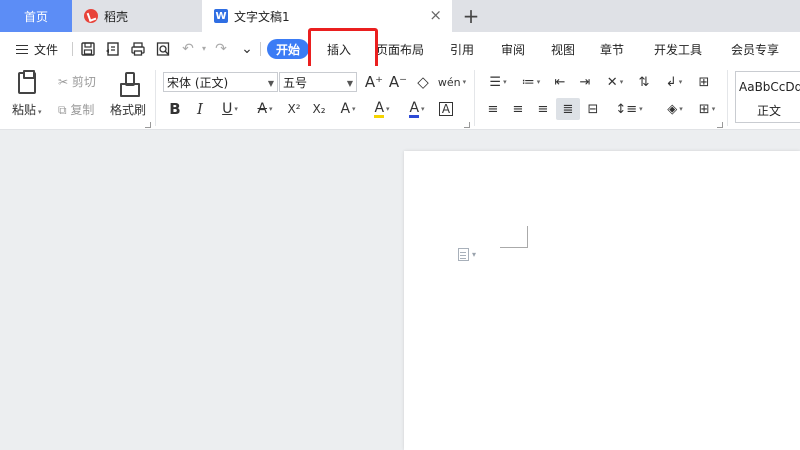  I want to click on highlighter-icon: A, so click(379, 108).